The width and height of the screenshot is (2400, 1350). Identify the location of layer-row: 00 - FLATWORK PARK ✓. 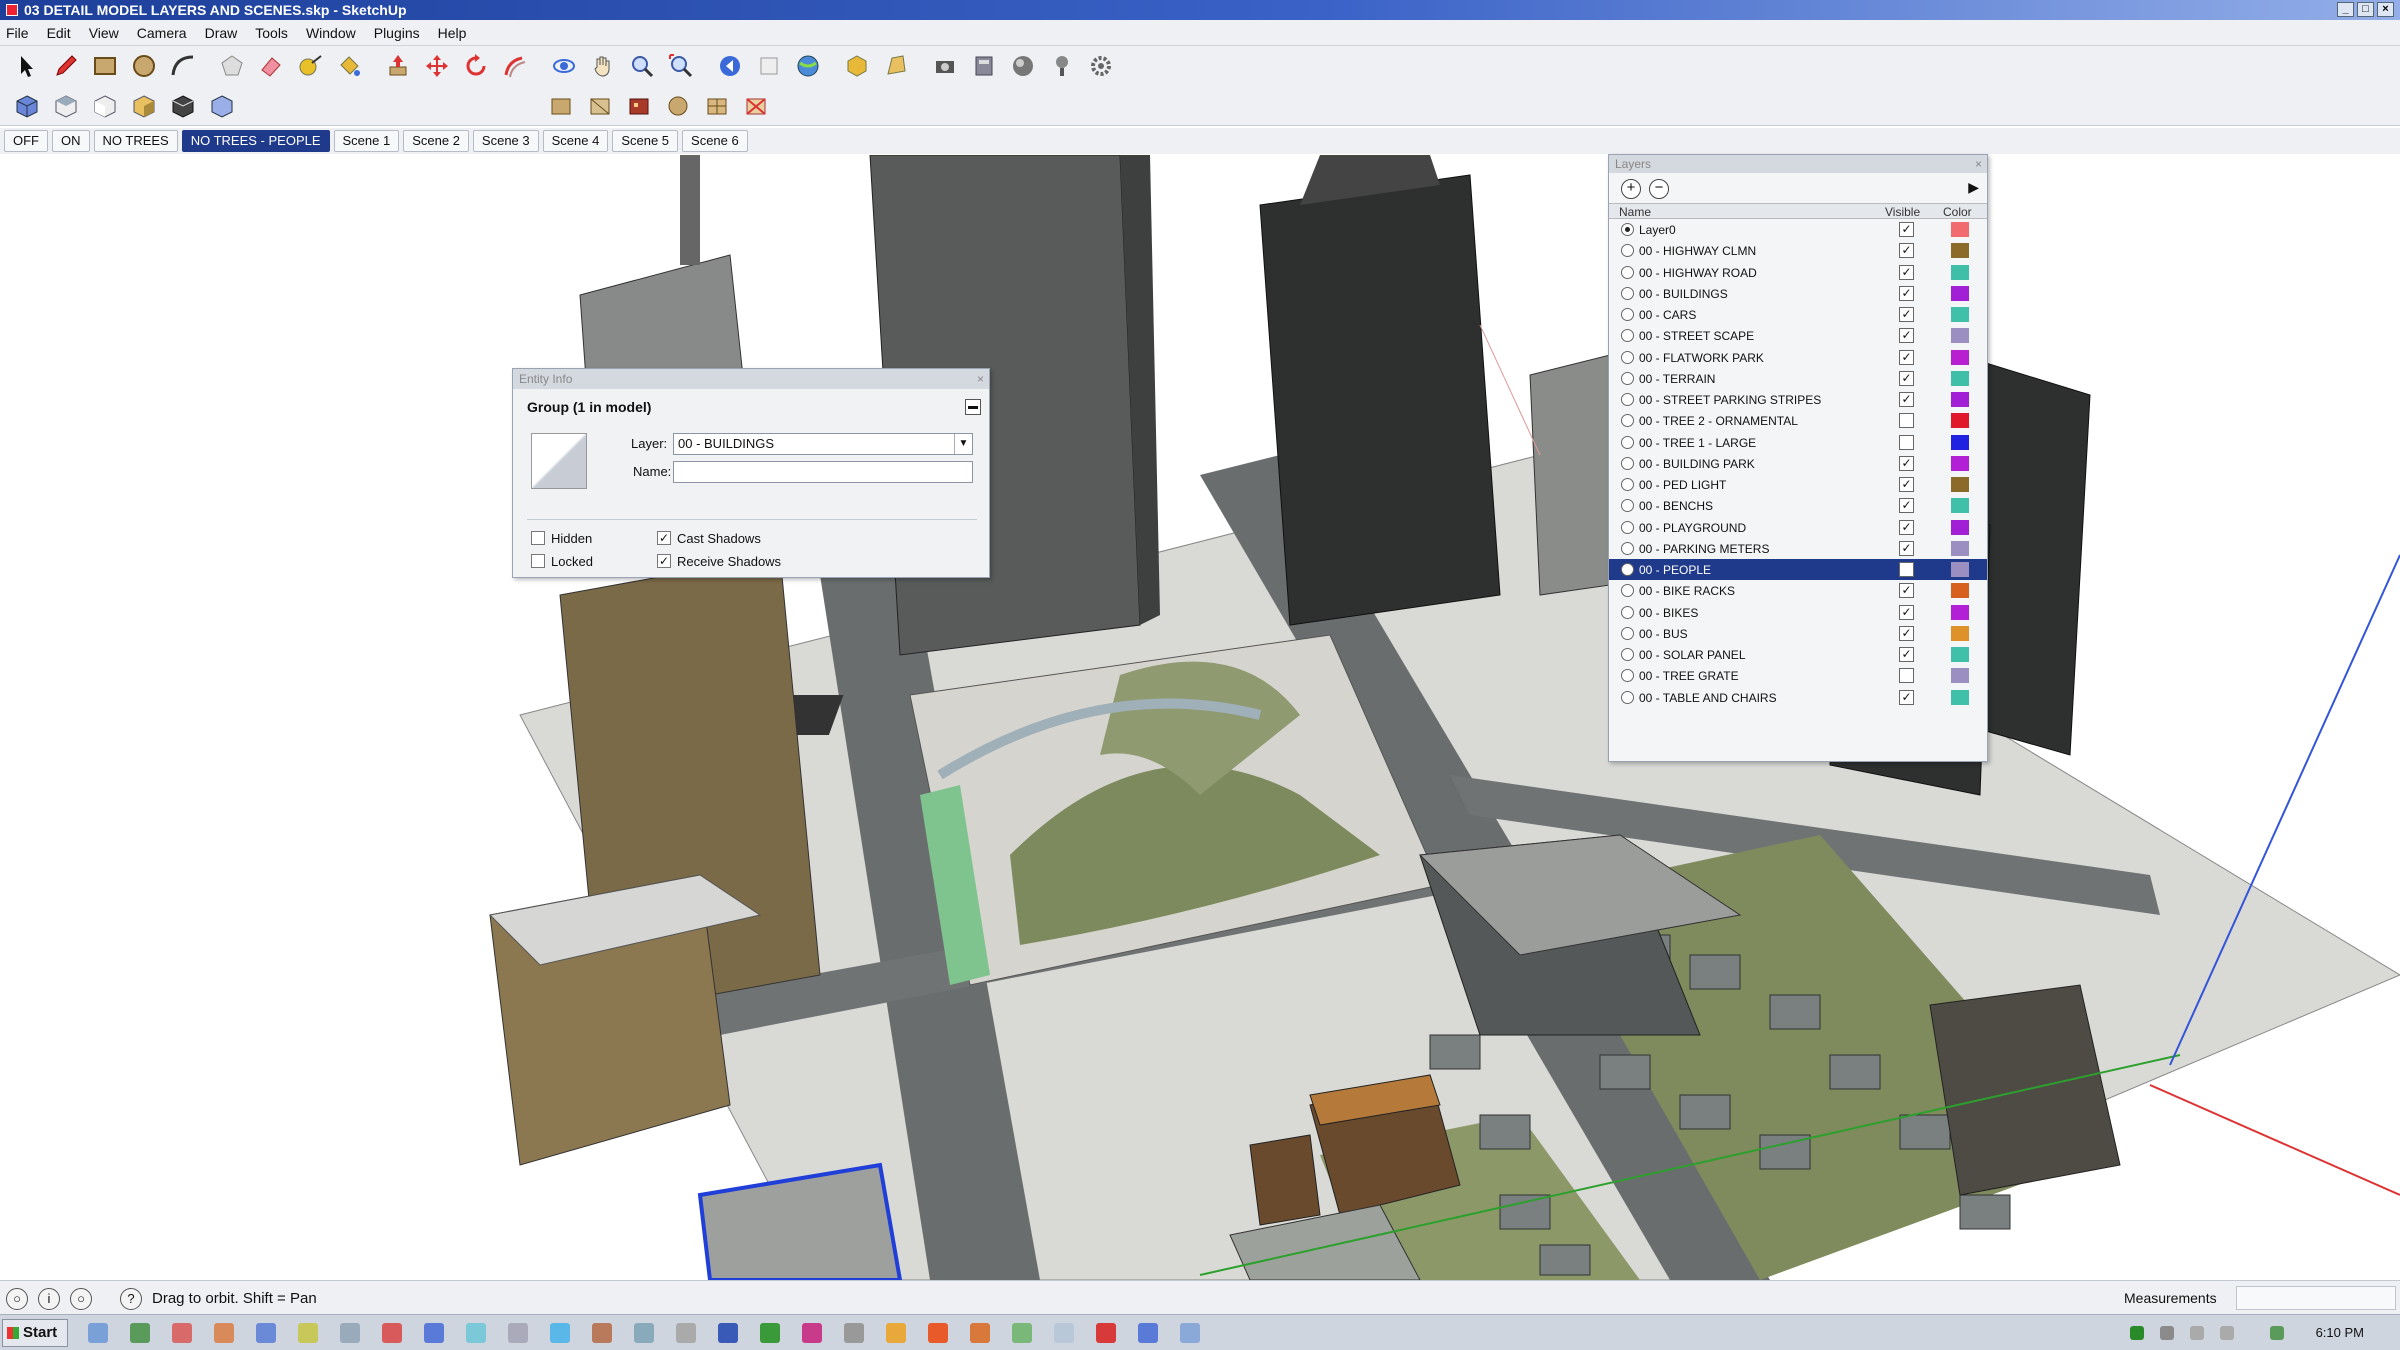
(1798, 357).